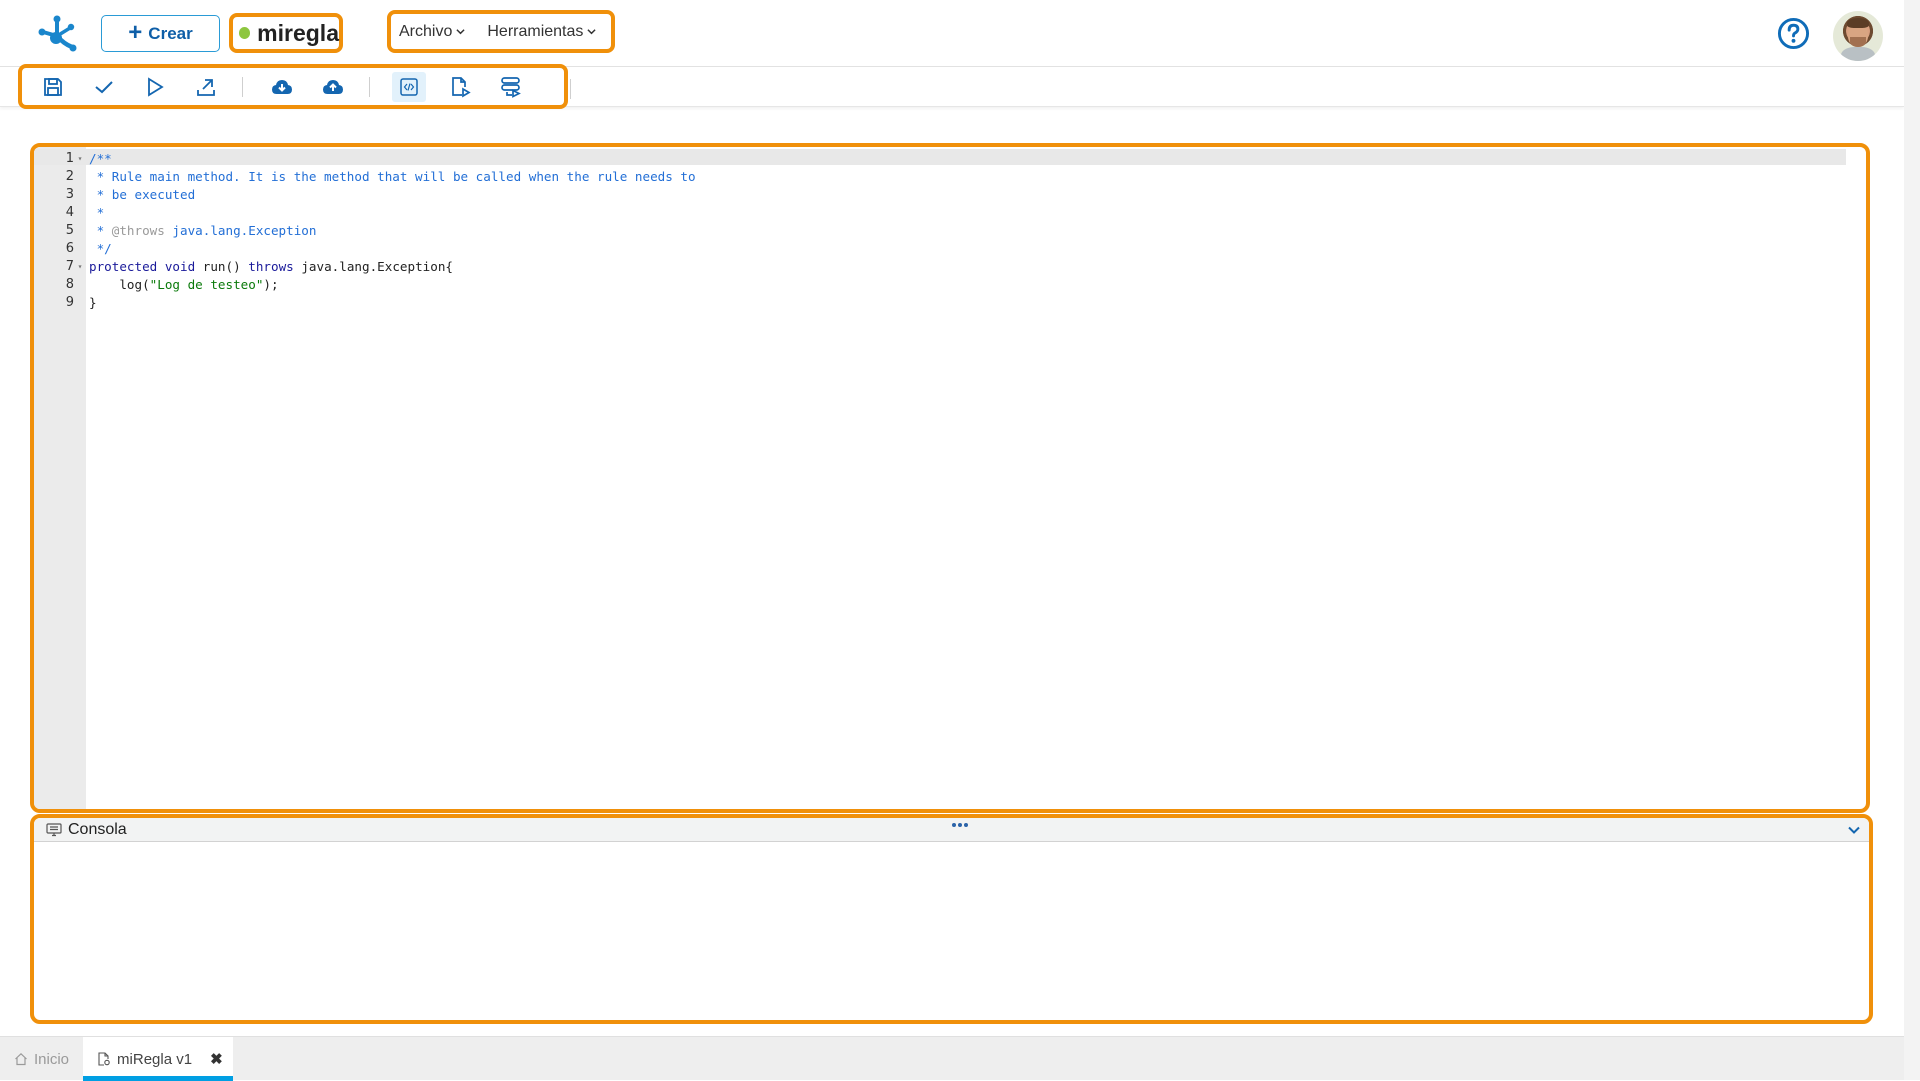 Image resolution: width=1920 pixels, height=1081 pixels. I want to click on cloud-download-icon, so click(282, 86).